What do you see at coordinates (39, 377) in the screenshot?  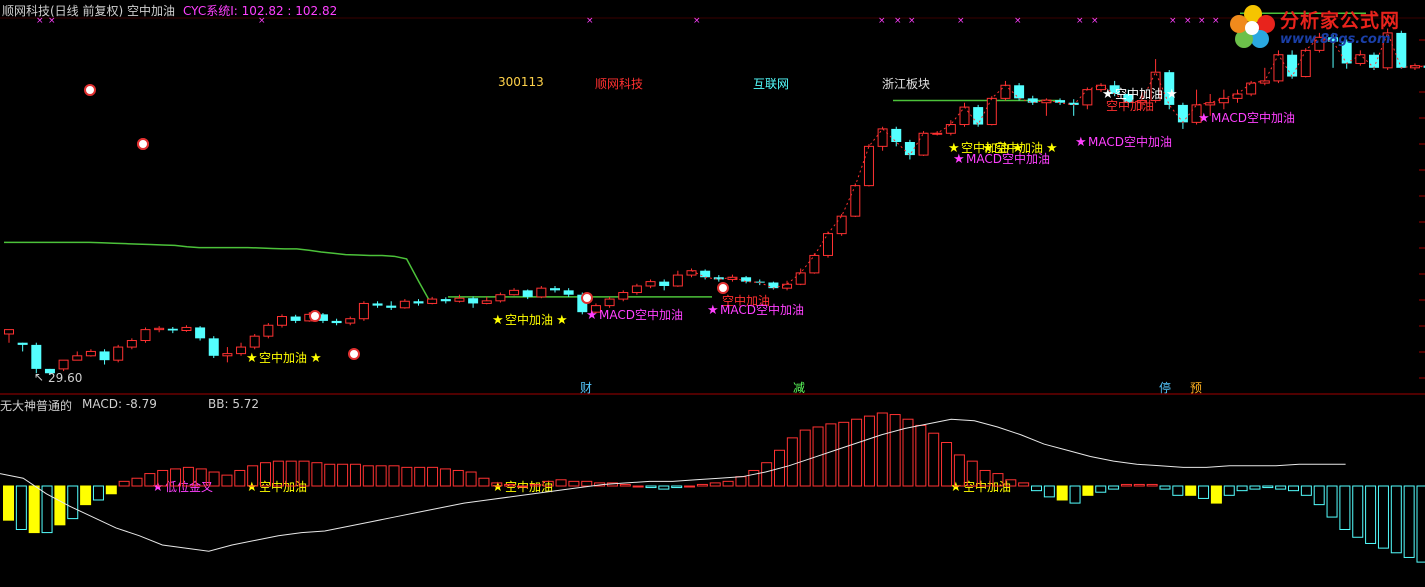 I see `low-arrow-icon: ↖` at bounding box center [39, 377].